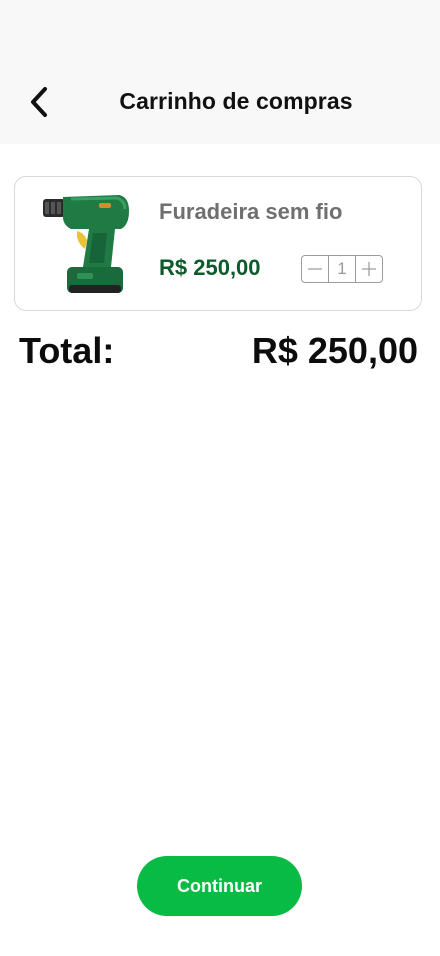 Image resolution: width=440 pixels, height=956 pixels. What do you see at coordinates (218, 243) in the screenshot?
I see `cart-item-card: Furadeira sem fio R$ 250,00 1` at bounding box center [218, 243].